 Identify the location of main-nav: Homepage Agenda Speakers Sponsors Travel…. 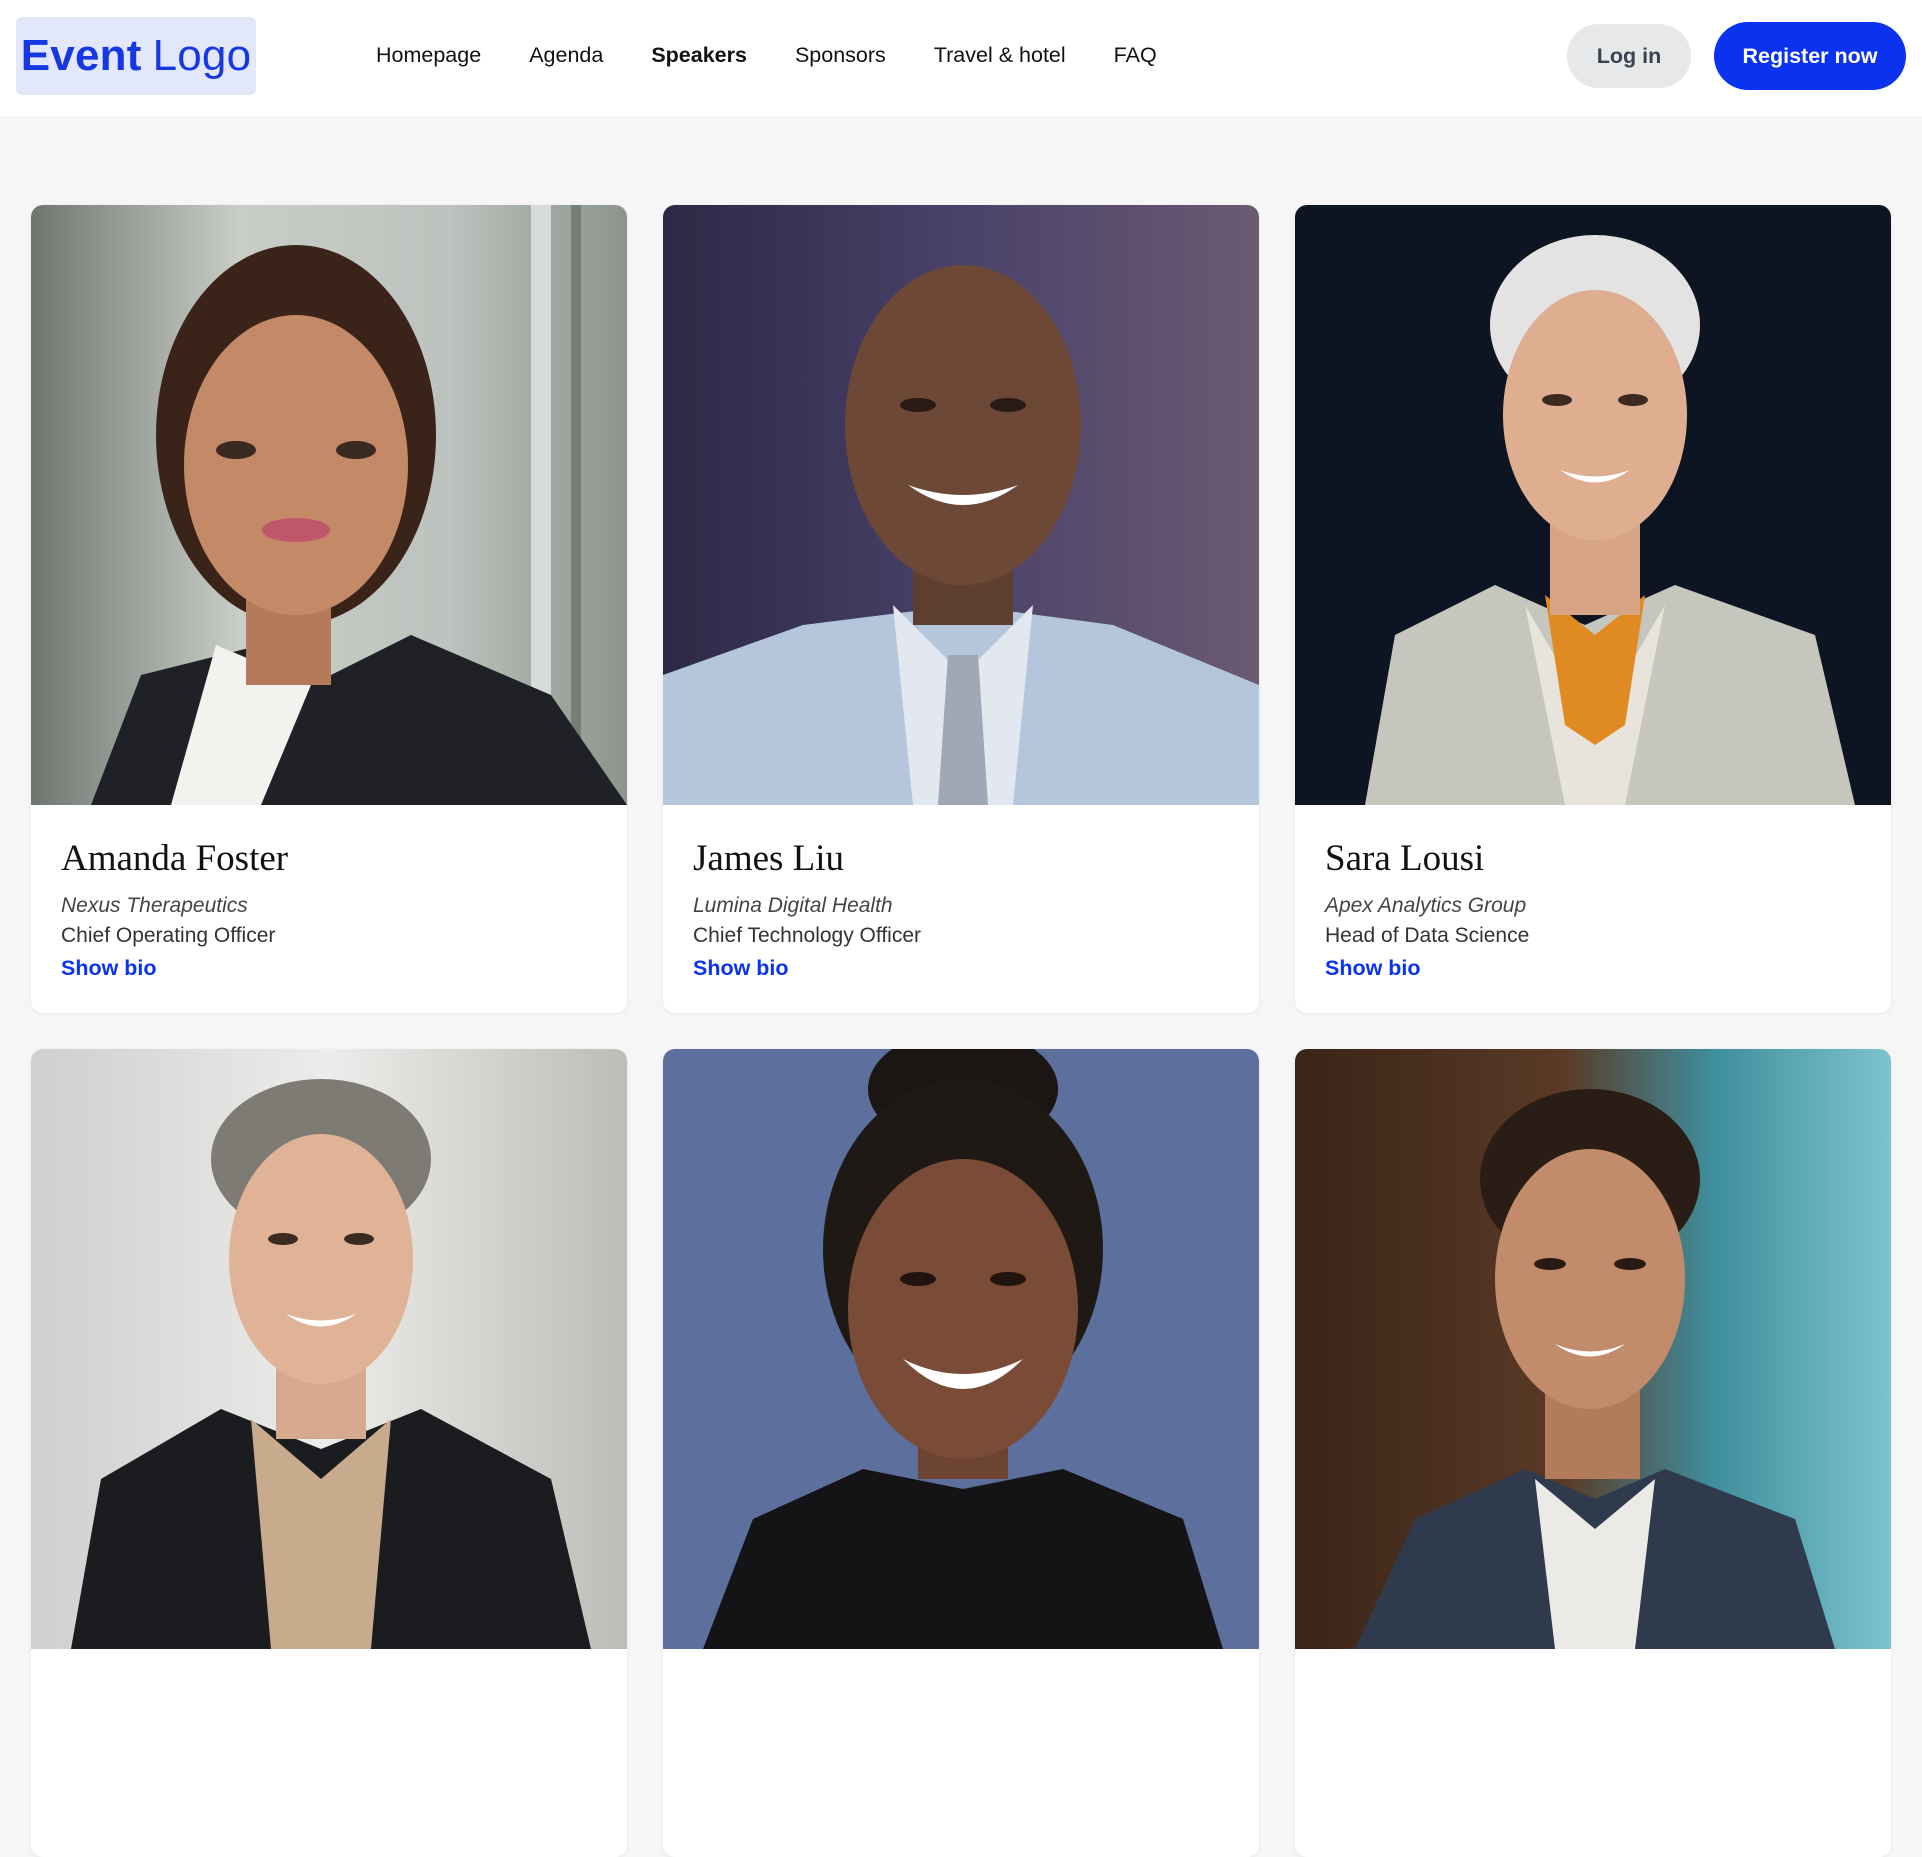
(790, 55).